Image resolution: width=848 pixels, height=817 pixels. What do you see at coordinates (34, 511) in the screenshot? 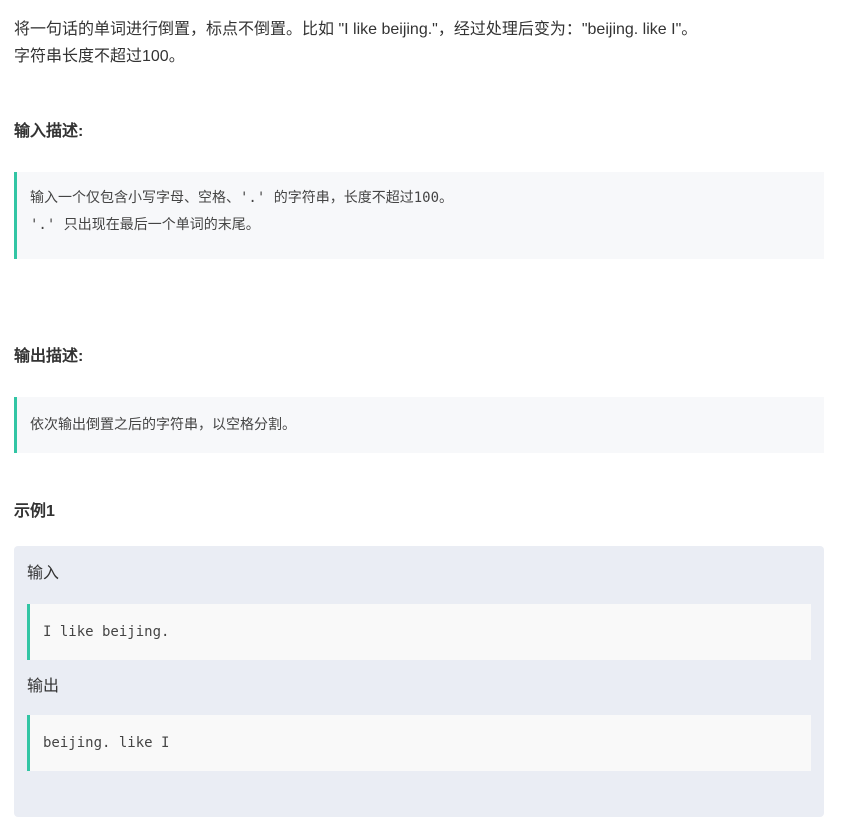
I see `example-title: 示例1` at bounding box center [34, 511].